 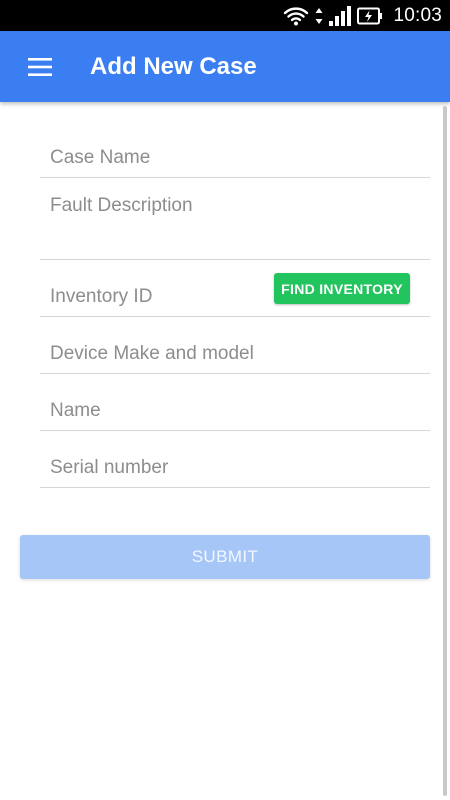 I want to click on find-inventory-button: FIND INVENTORY, so click(x=342, y=288).